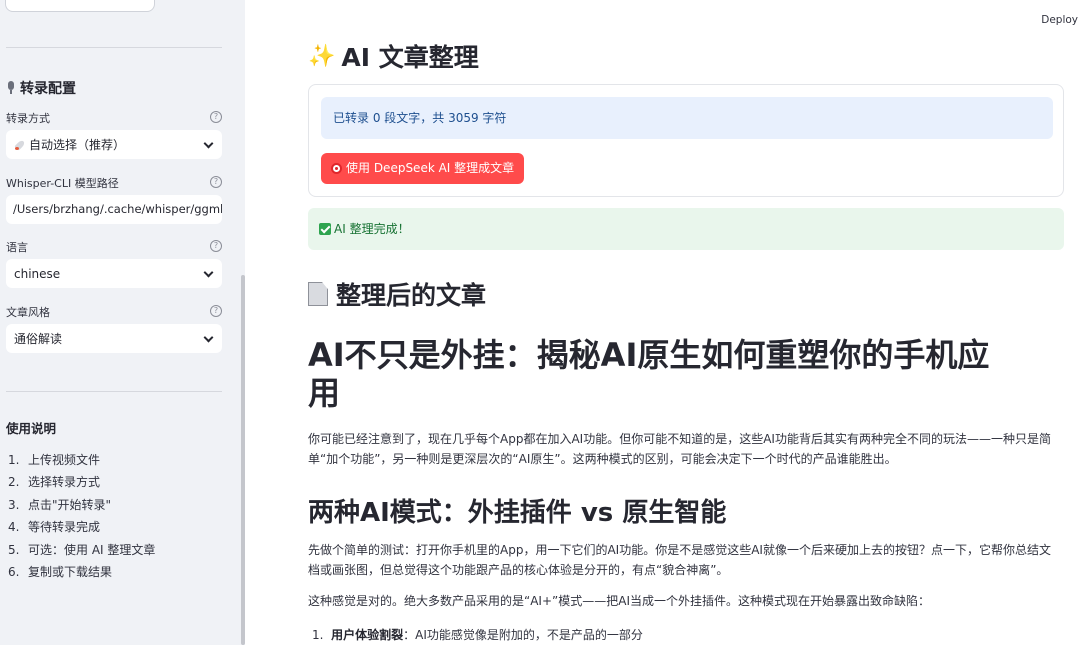 This screenshot has height=645, width=1080. I want to click on transcribe-mode-select: 自动选择（推荐）, so click(114, 144).